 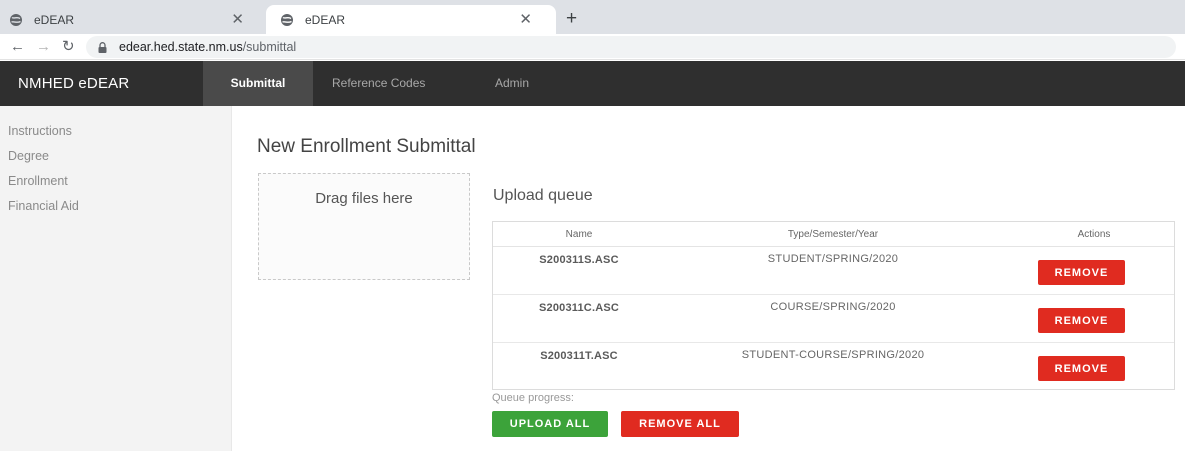 I want to click on page-title: New Enrollment Submittal, so click(x=366, y=146).